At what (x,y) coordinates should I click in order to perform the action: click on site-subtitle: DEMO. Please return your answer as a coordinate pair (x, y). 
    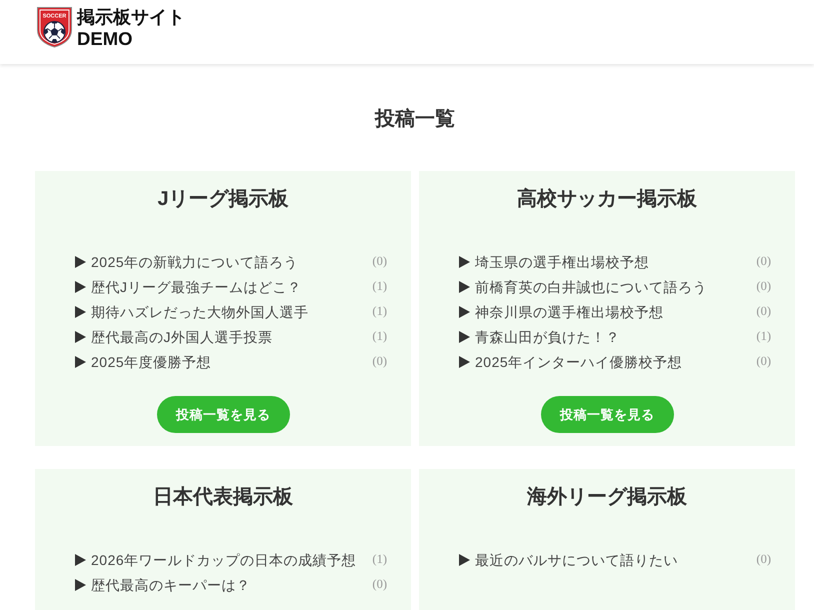
    Looking at the image, I should click on (104, 38).